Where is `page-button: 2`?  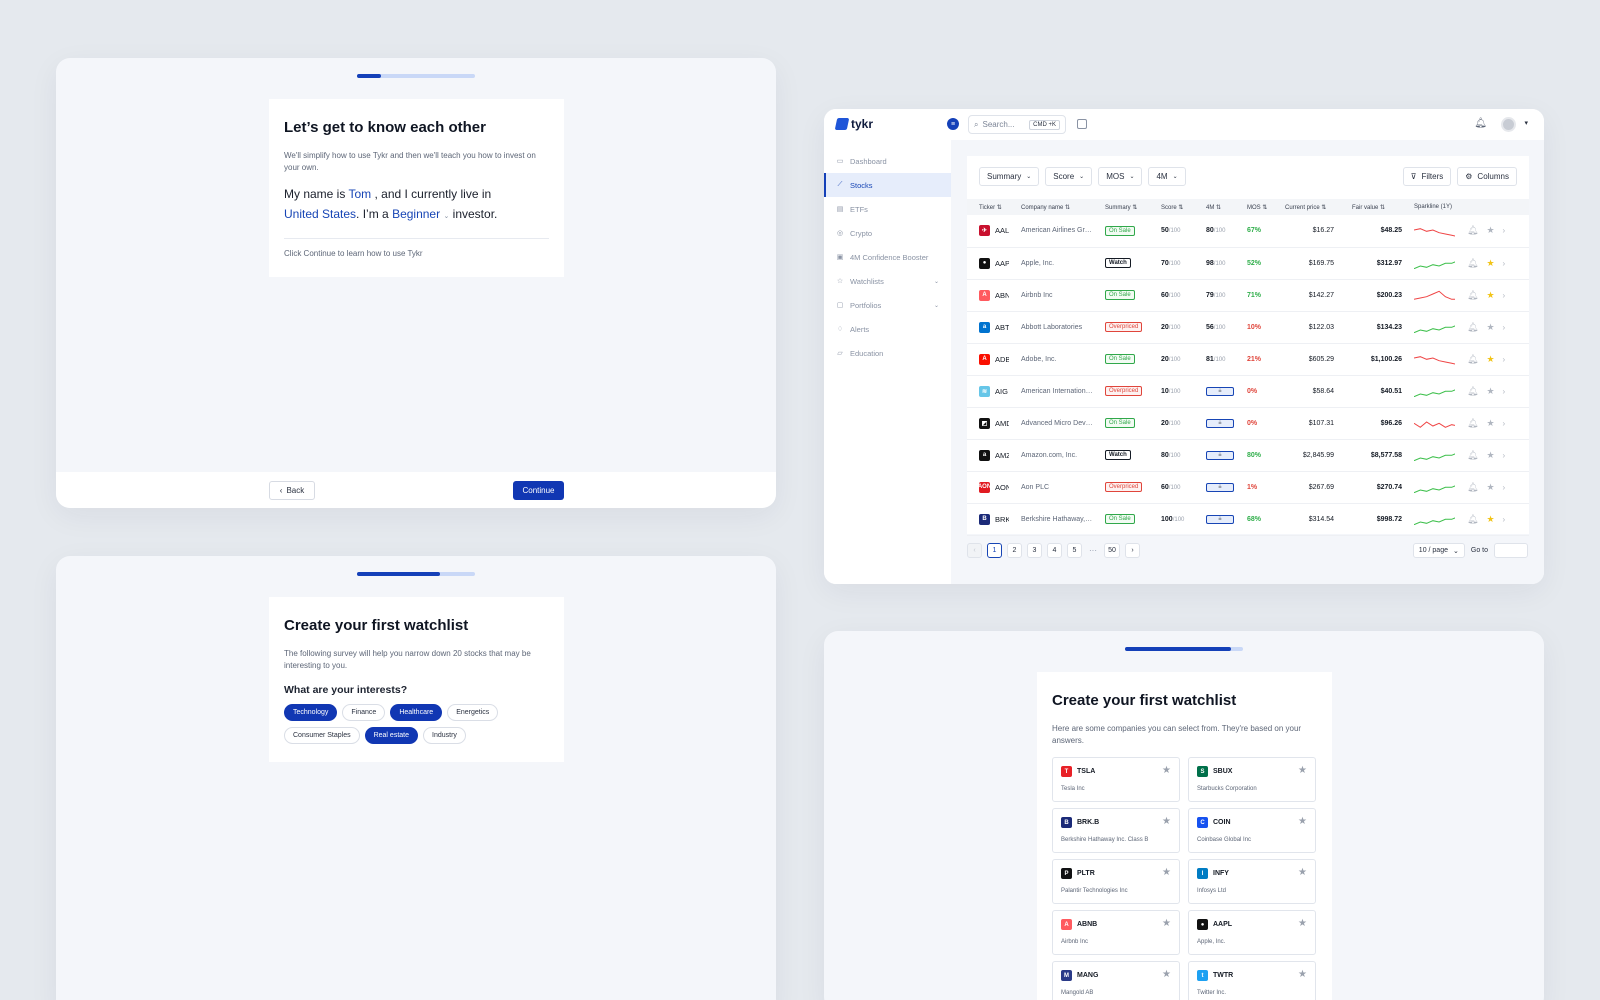
page-button: 2 is located at coordinates (1014, 550).